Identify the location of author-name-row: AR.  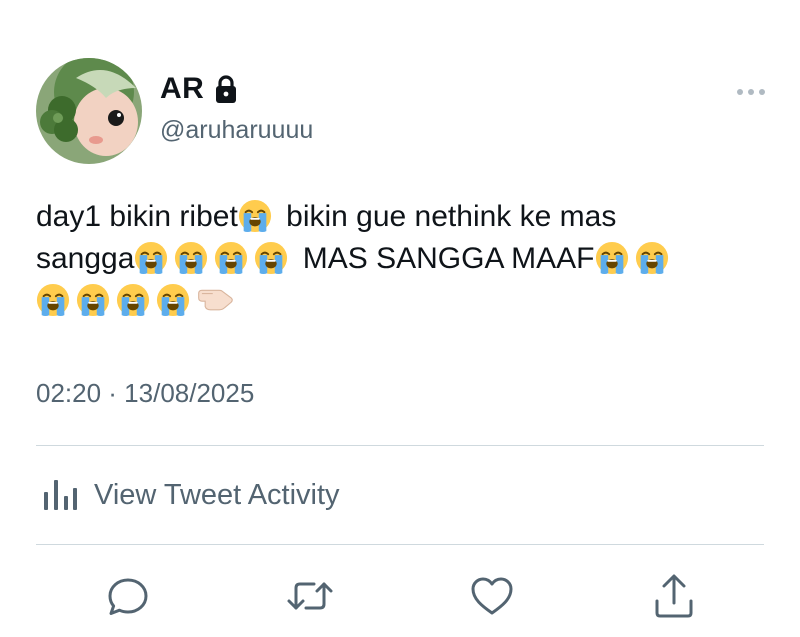
(199, 89).